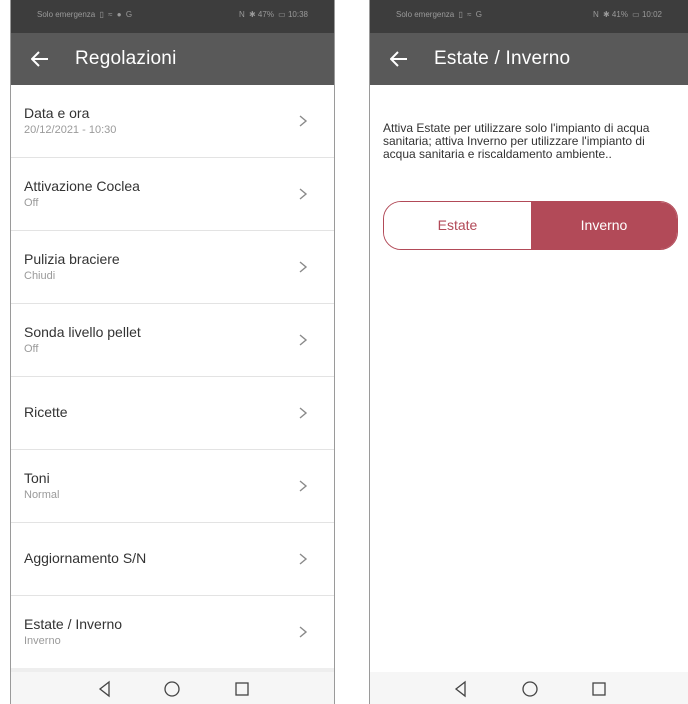 Image resolution: width=688 pixels, height=704 pixels. Describe the element at coordinates (42, 641) in the screenshot. I see `settings-item-value: Inverno` at that location.